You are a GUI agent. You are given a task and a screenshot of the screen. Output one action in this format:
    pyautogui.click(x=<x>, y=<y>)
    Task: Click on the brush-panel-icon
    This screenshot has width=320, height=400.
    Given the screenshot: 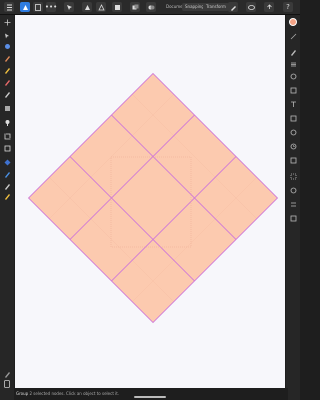 What is the action you would take?
    pyautogui.click(x=293, y=52)
    